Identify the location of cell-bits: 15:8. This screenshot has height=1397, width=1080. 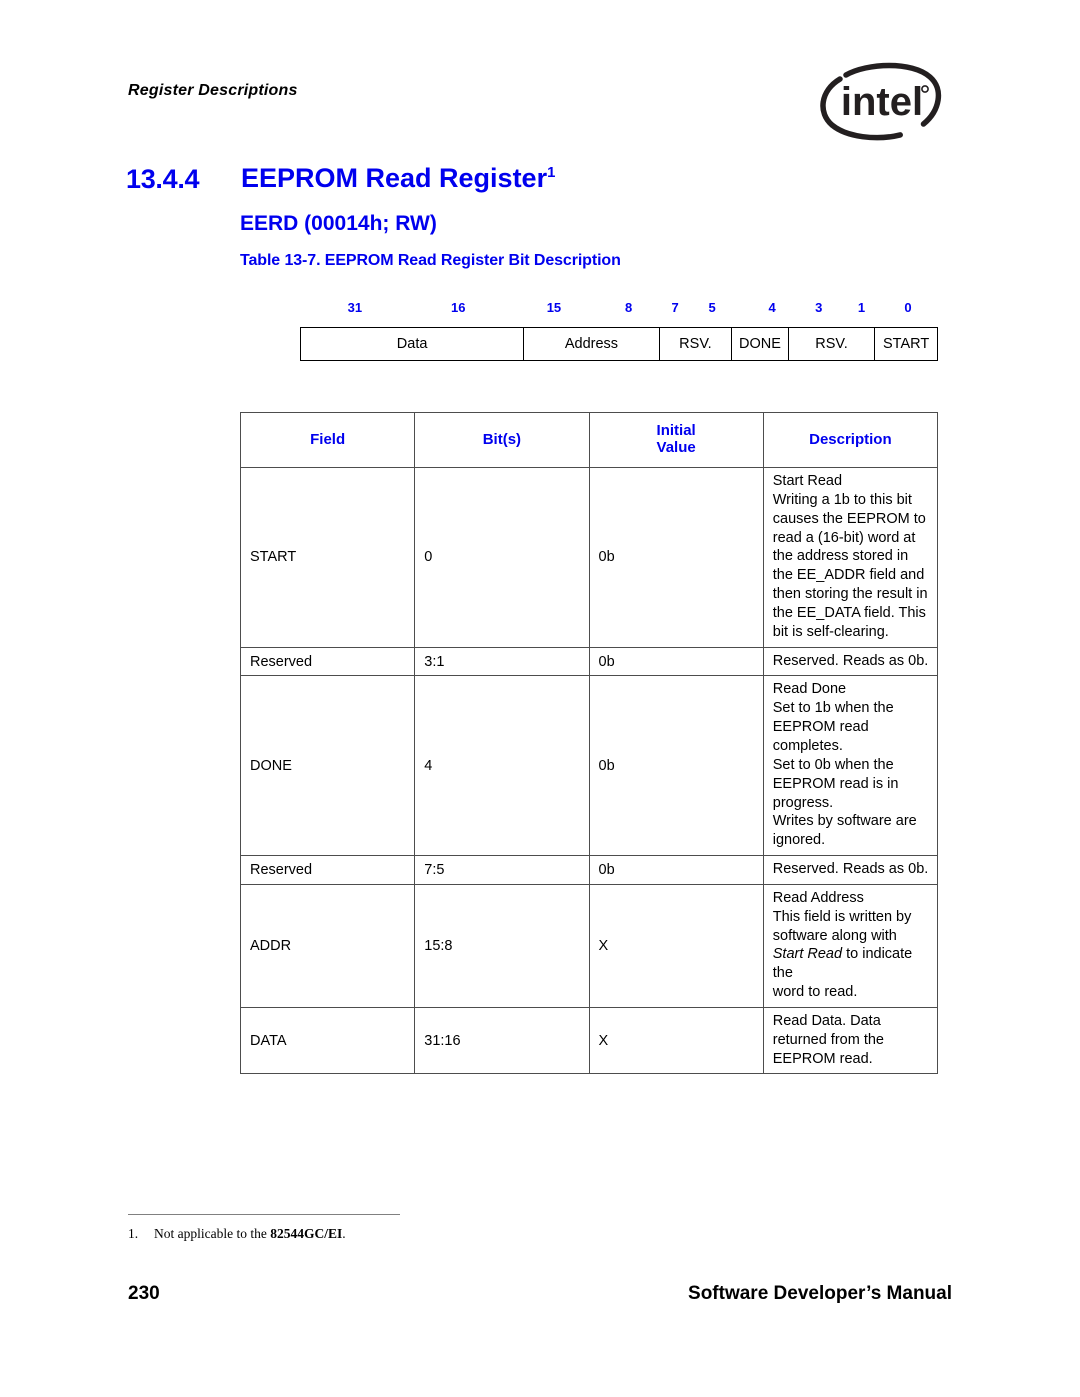
(502, 945).